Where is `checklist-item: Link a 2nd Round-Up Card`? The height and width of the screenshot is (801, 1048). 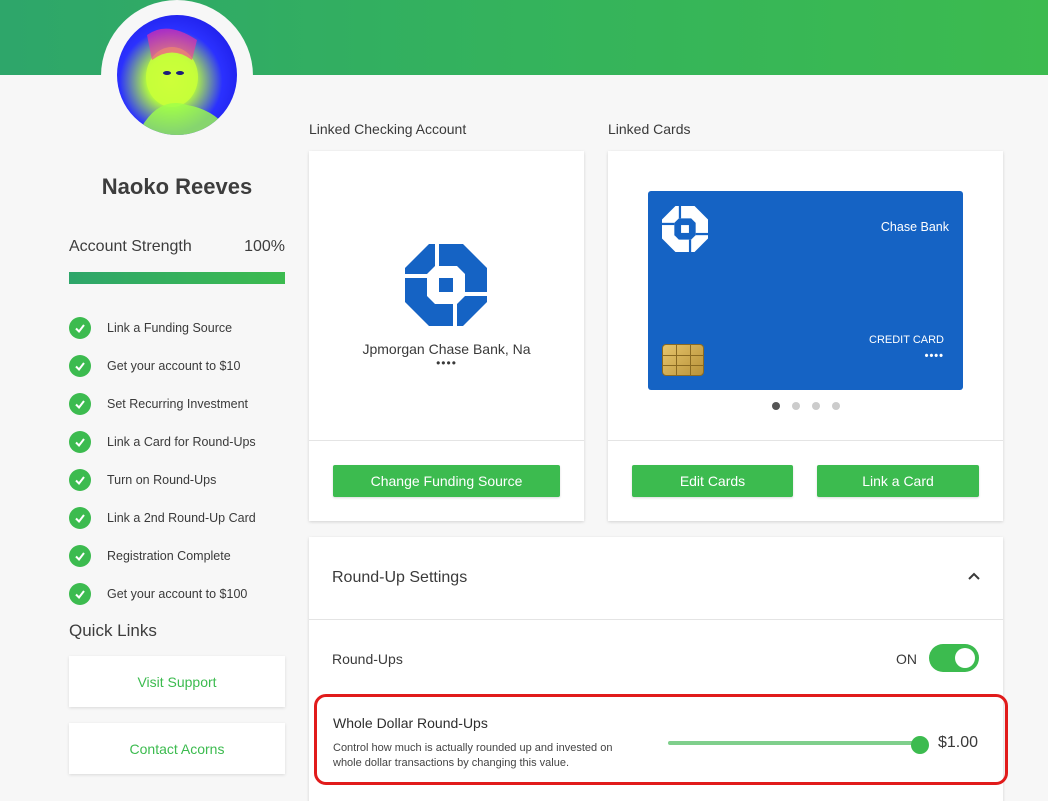 checklist-item: Link a 2nd Round-Up Card is located at coordinates (162, 518).